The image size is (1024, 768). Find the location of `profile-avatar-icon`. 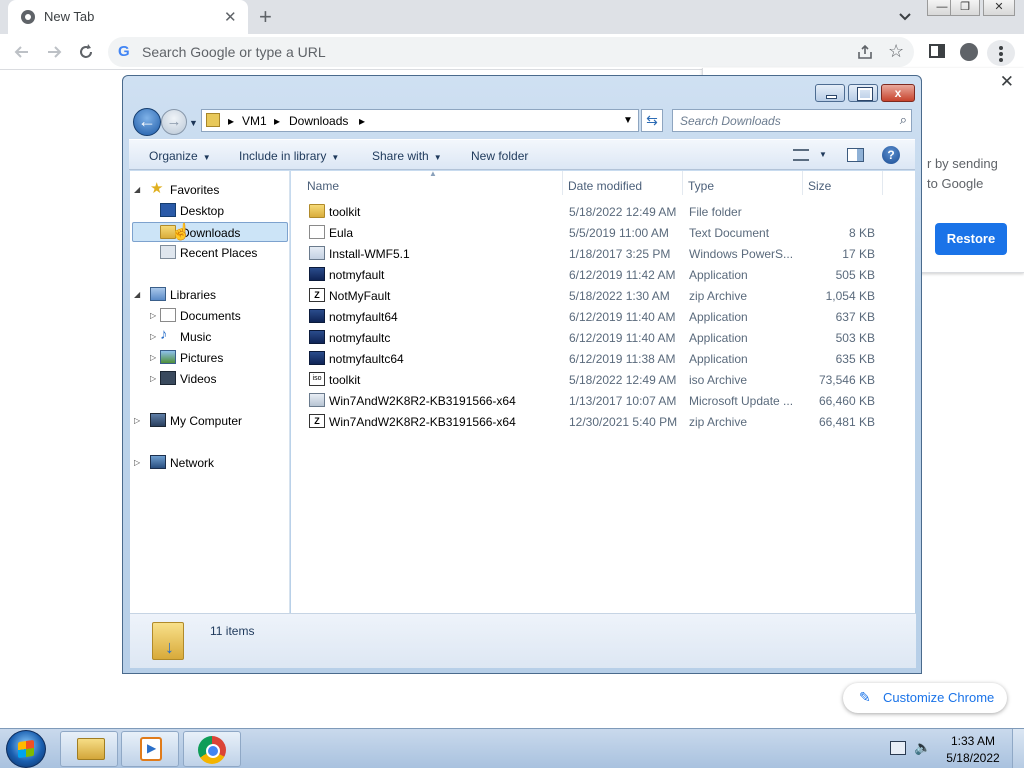

profile-avatar-icon is located at coordinates (969, 52).